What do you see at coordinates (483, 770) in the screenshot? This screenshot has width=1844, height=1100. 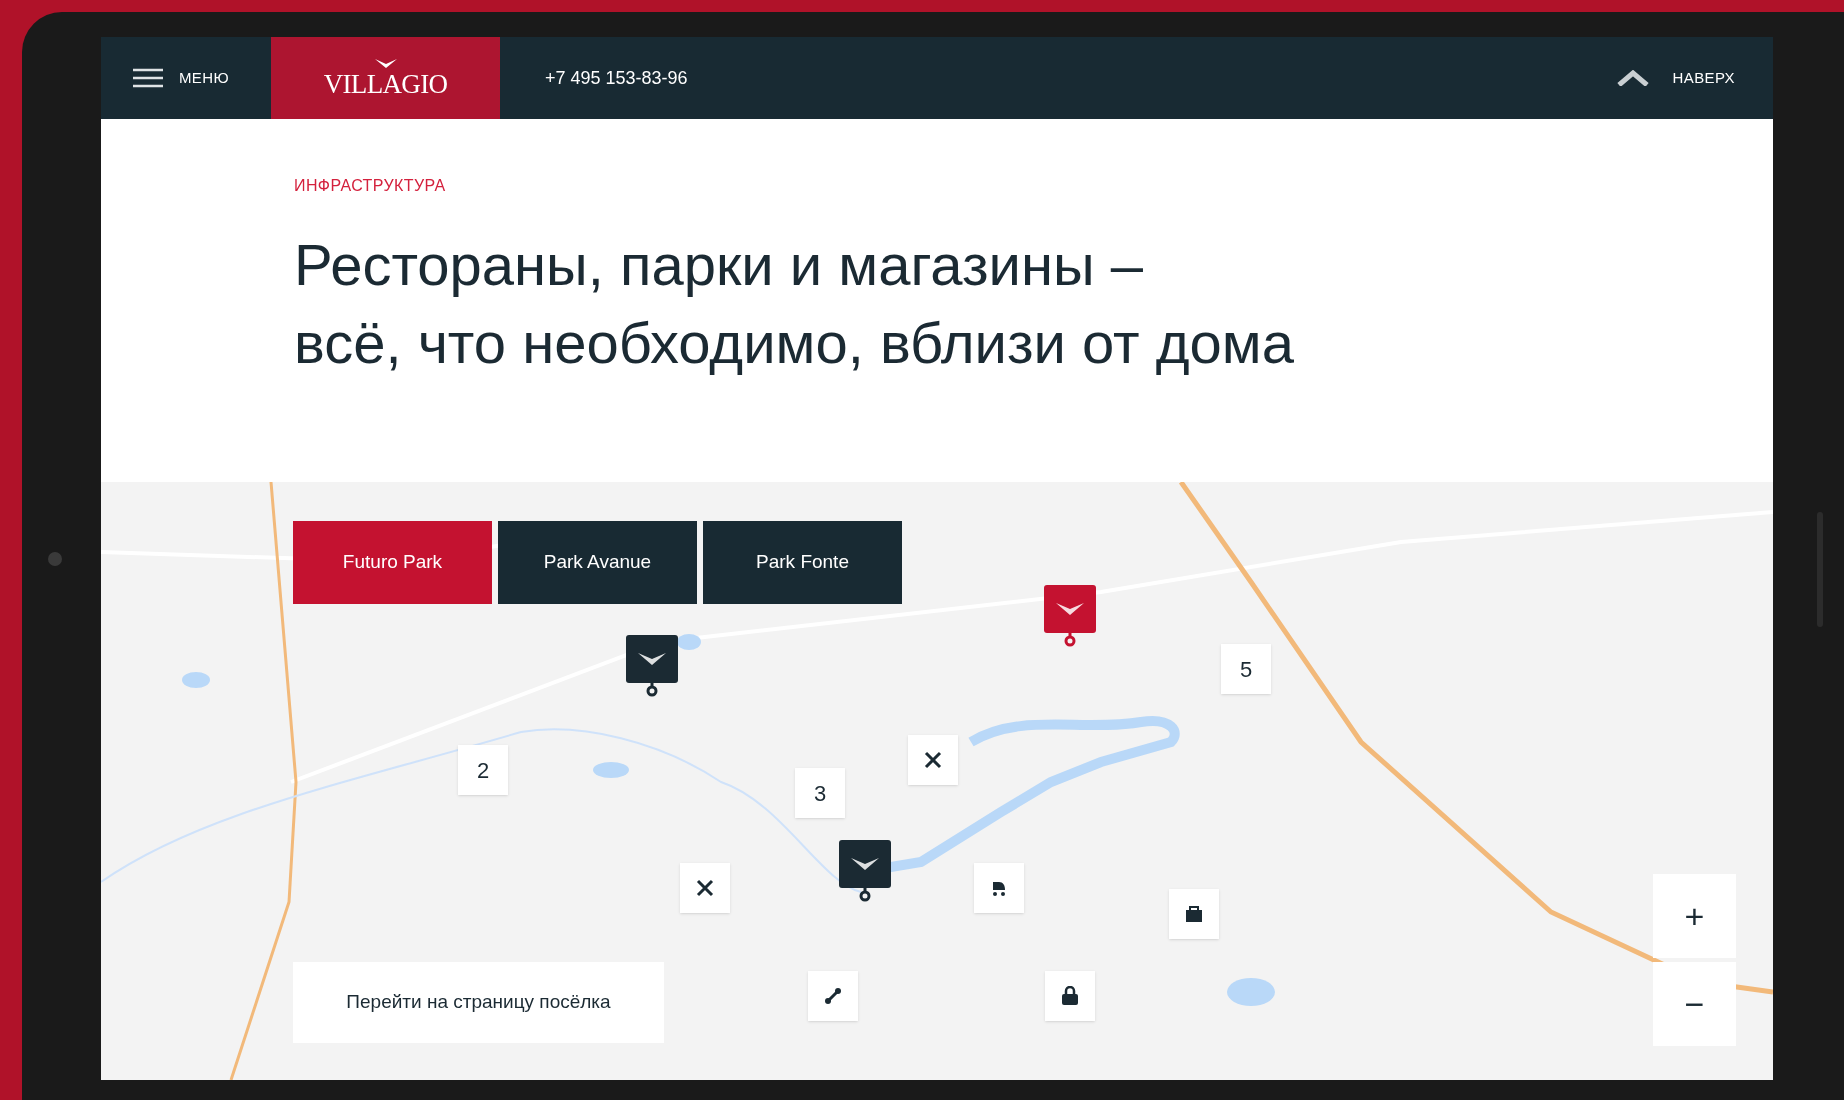 I see `map-count-marker: 2` at bounding box center [483, 770].